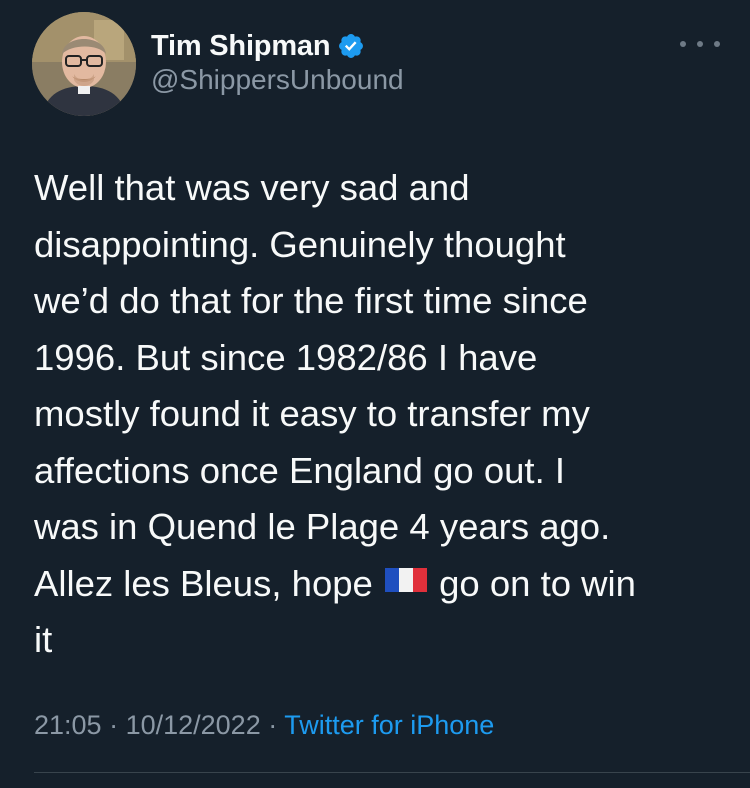  What do you see at coordinates (389, 725) in the screenshot?
I see `tweet-source-link: Twitter for iPhone` at bounding box center [389, 725].